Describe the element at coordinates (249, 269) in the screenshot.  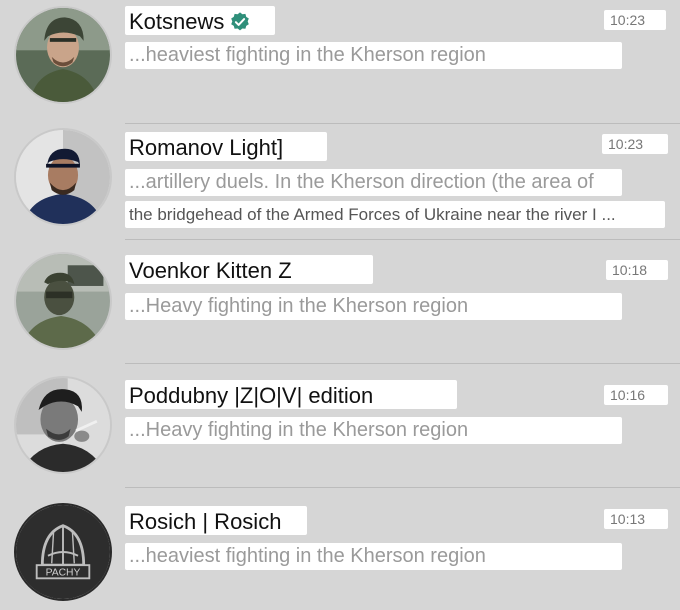
I see `chat-name: Voenkor Kitten Z` at that location.